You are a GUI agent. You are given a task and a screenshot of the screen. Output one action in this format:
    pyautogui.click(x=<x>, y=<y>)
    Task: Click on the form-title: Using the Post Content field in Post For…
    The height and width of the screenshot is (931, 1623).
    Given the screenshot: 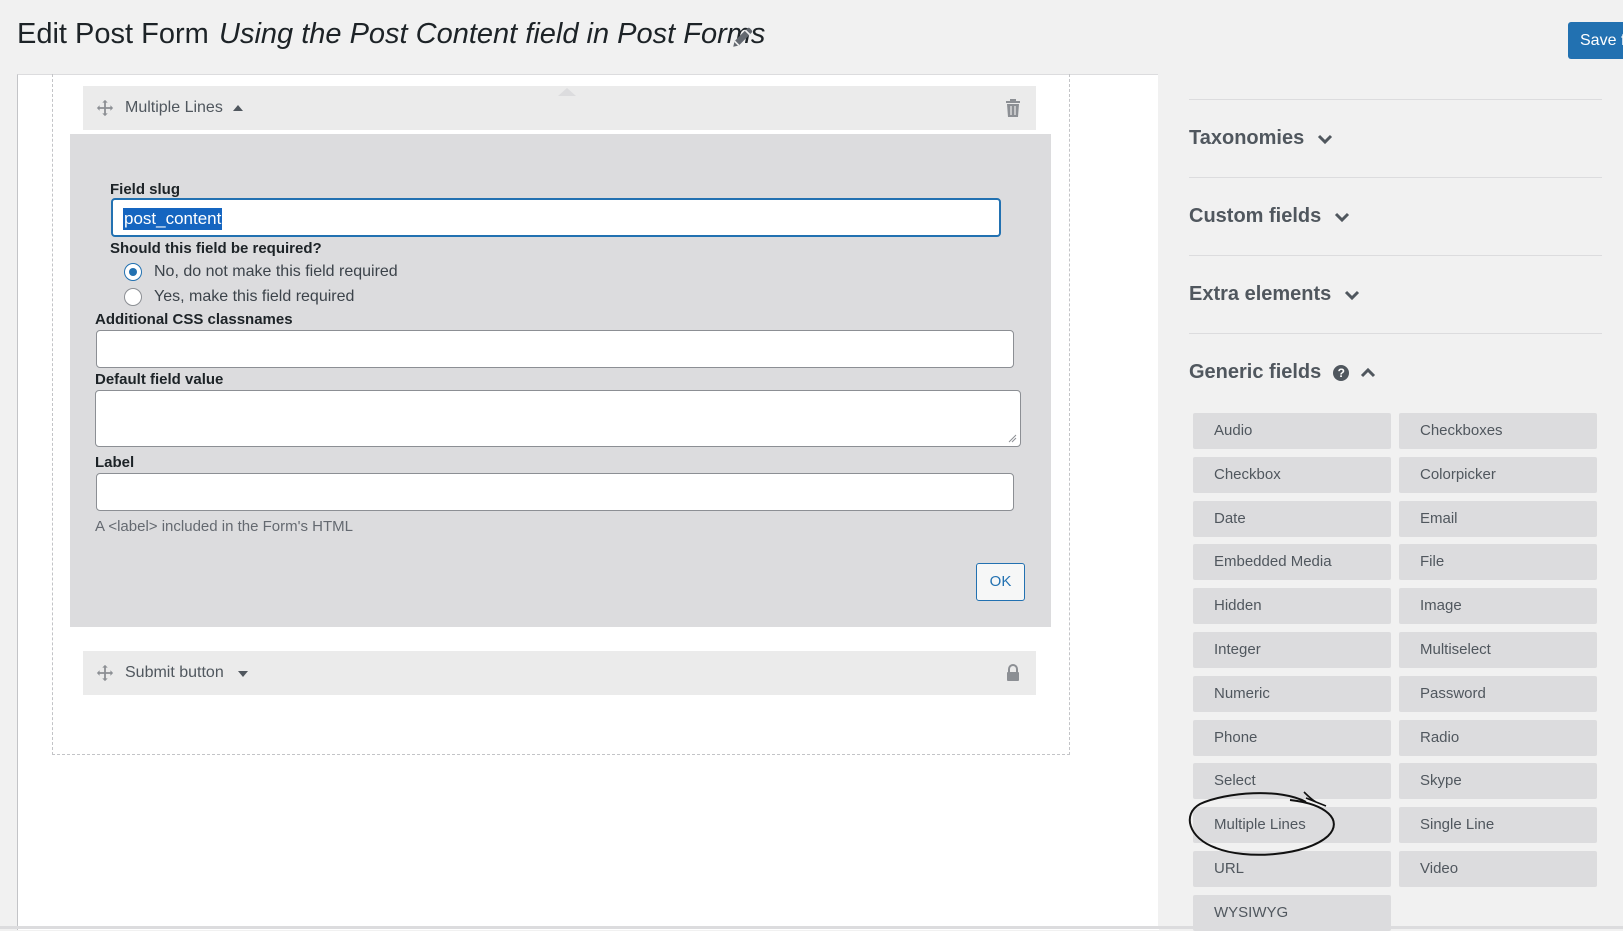 What is the action you would take?
    pyautogui.click(x=492, y=34)
    